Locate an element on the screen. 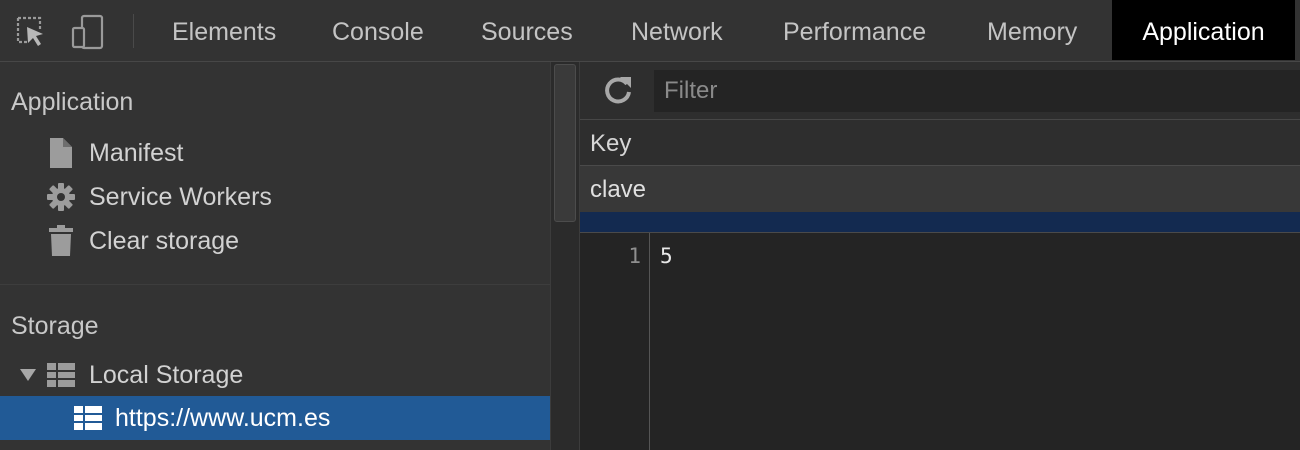  refresh-icon is located at coordinates (618, 90).